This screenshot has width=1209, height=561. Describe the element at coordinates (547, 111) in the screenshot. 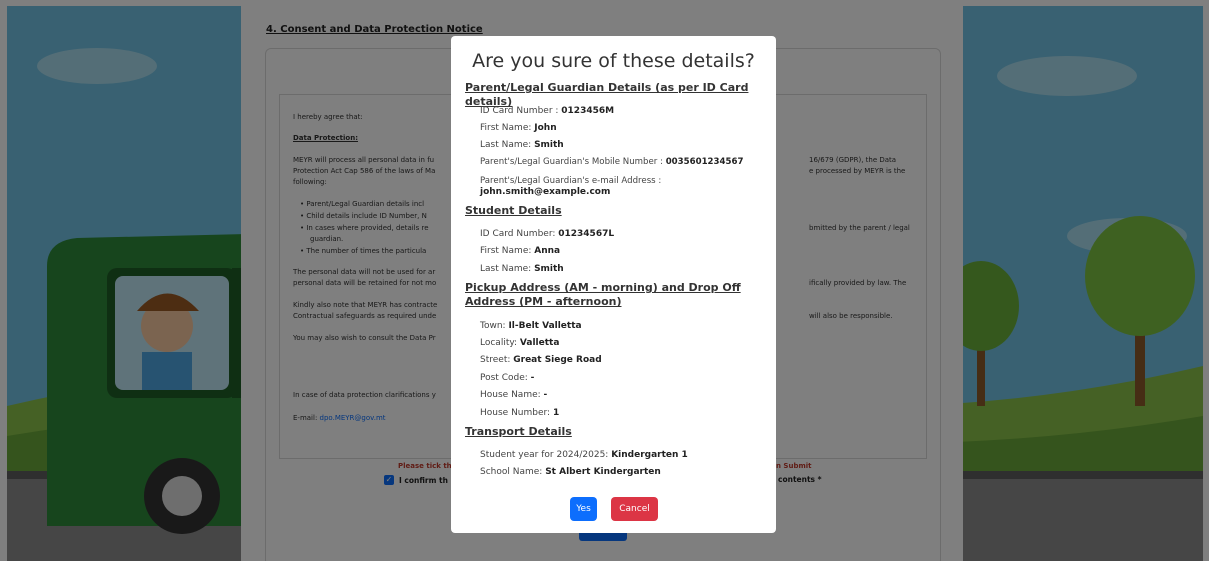

I see `parent-id-row: ID Card Number : 0123456M` at that location.